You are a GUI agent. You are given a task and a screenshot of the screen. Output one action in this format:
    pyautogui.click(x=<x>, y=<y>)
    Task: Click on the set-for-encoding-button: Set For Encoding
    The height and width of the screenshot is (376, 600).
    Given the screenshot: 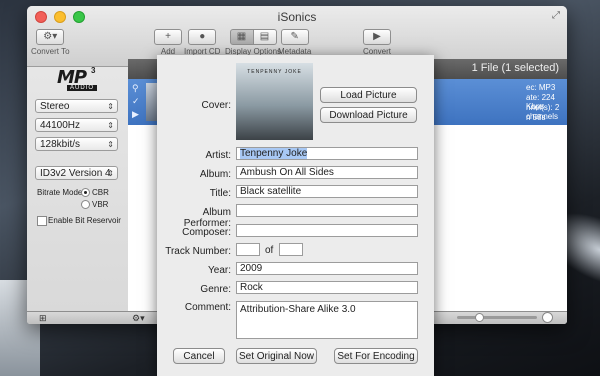 What is the action you would take?
    pyautogui.click(x=376, y=356)
    